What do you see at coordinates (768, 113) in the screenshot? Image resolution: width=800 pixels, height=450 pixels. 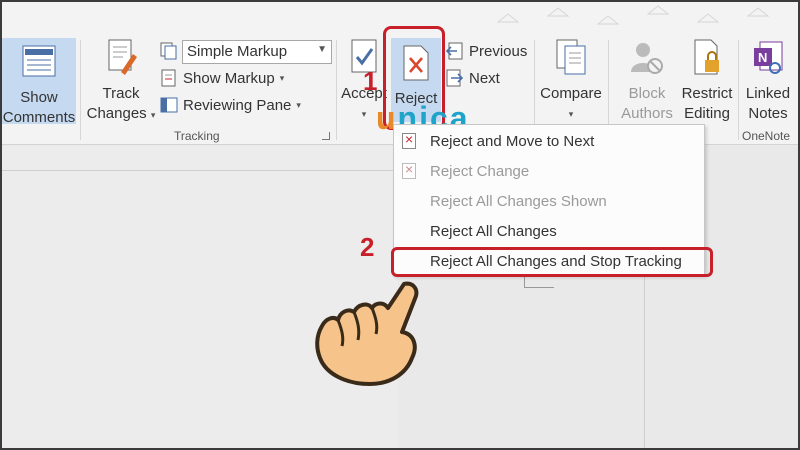 I see `linked-notes-line2: Notes` at bounding box center [768, 113].